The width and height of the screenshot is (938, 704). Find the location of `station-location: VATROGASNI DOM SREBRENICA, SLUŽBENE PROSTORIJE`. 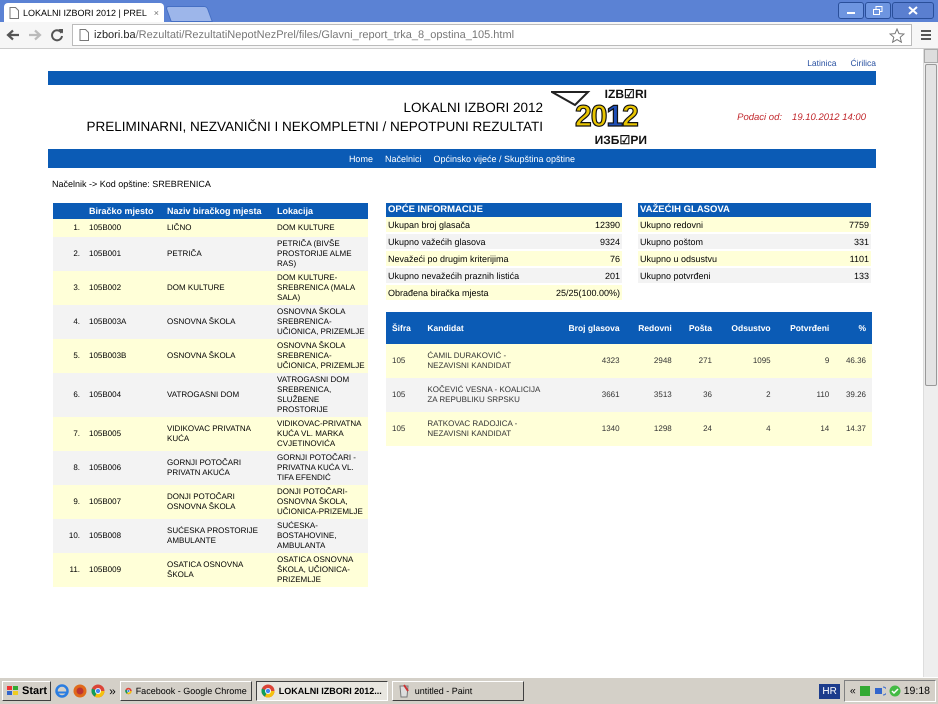

station-location: VATROGASNI DOM SREBRENICA, SLUŽBENE PROSTORIJE is located at coordinates (321, 395).